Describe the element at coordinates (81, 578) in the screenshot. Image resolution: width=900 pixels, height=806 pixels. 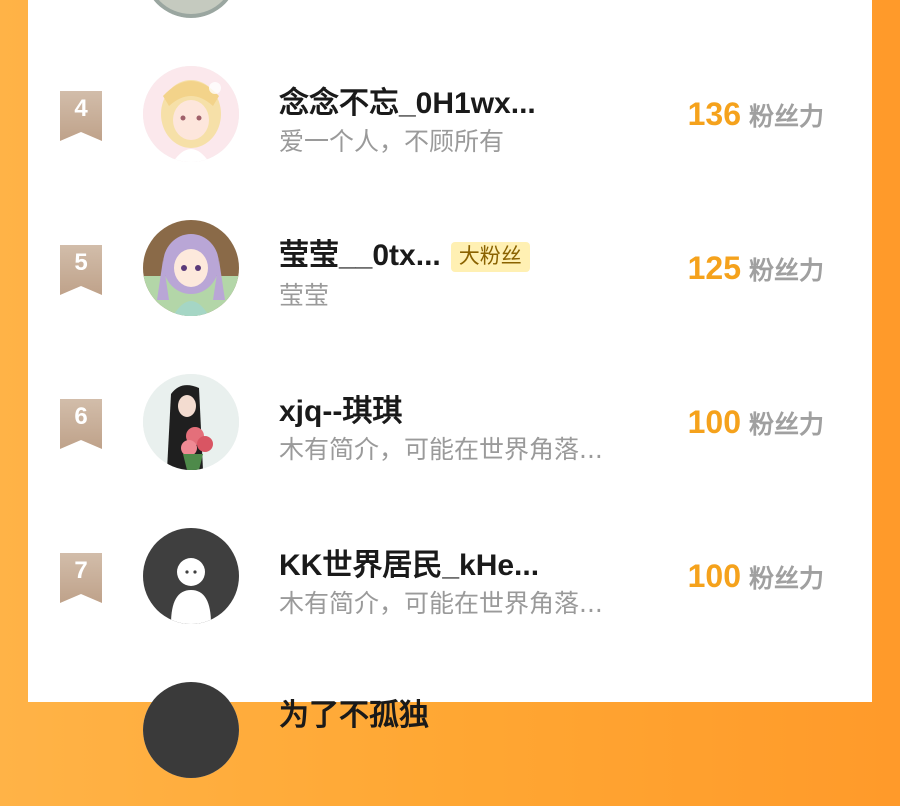
I see `rank-badge: 7` at that location.